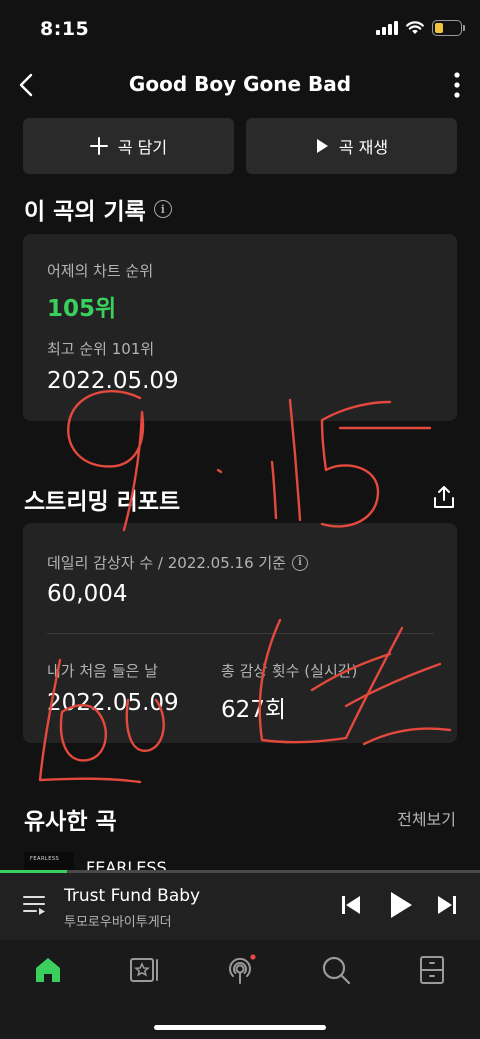 The height and width of the screenshot is (1039, 480). What do you see at coordinates (432, 970) in the screenshot?
I see `storage-icon` at bounding box center [432, 970].